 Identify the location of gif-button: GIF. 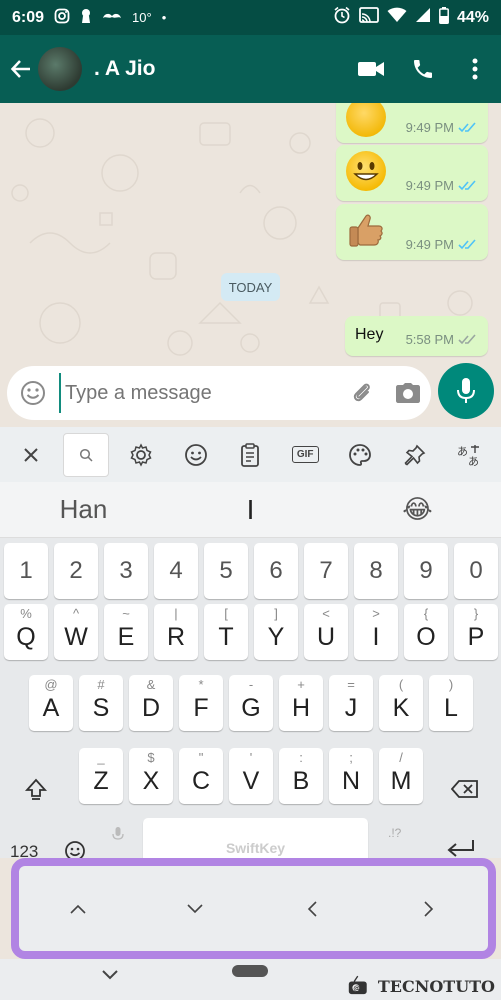
(305, 455).